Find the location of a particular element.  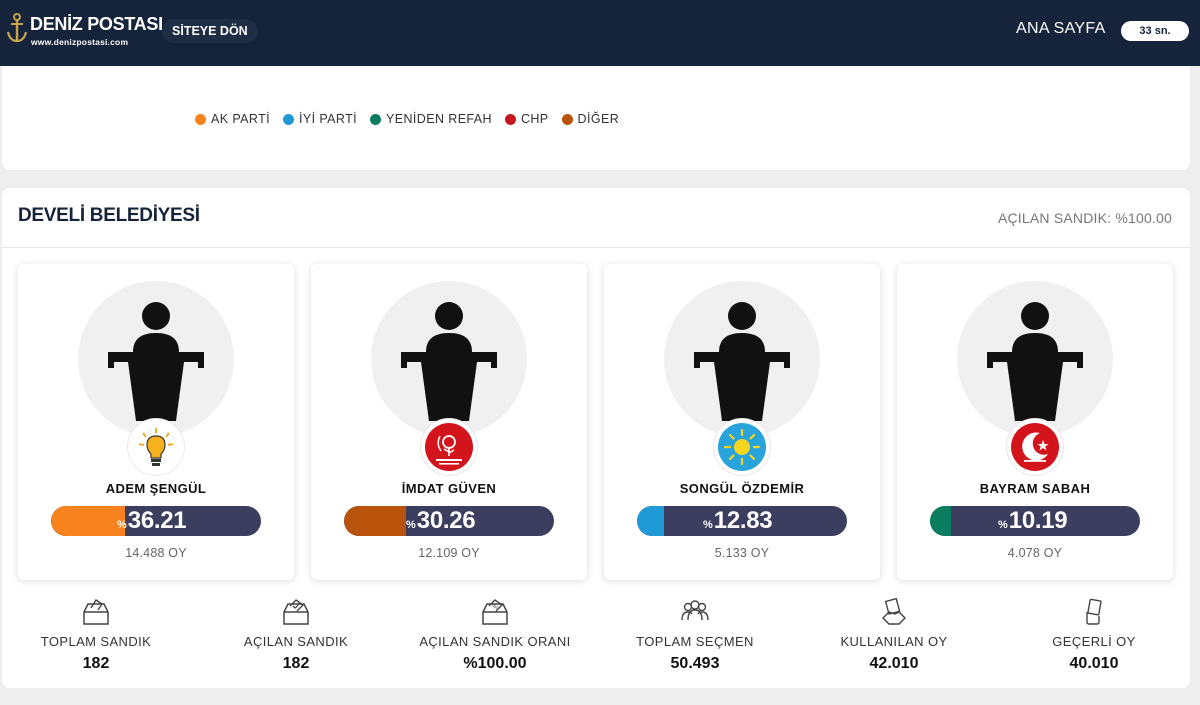

vote-percent-label: %12.83 is located at coordinates (738, 521).